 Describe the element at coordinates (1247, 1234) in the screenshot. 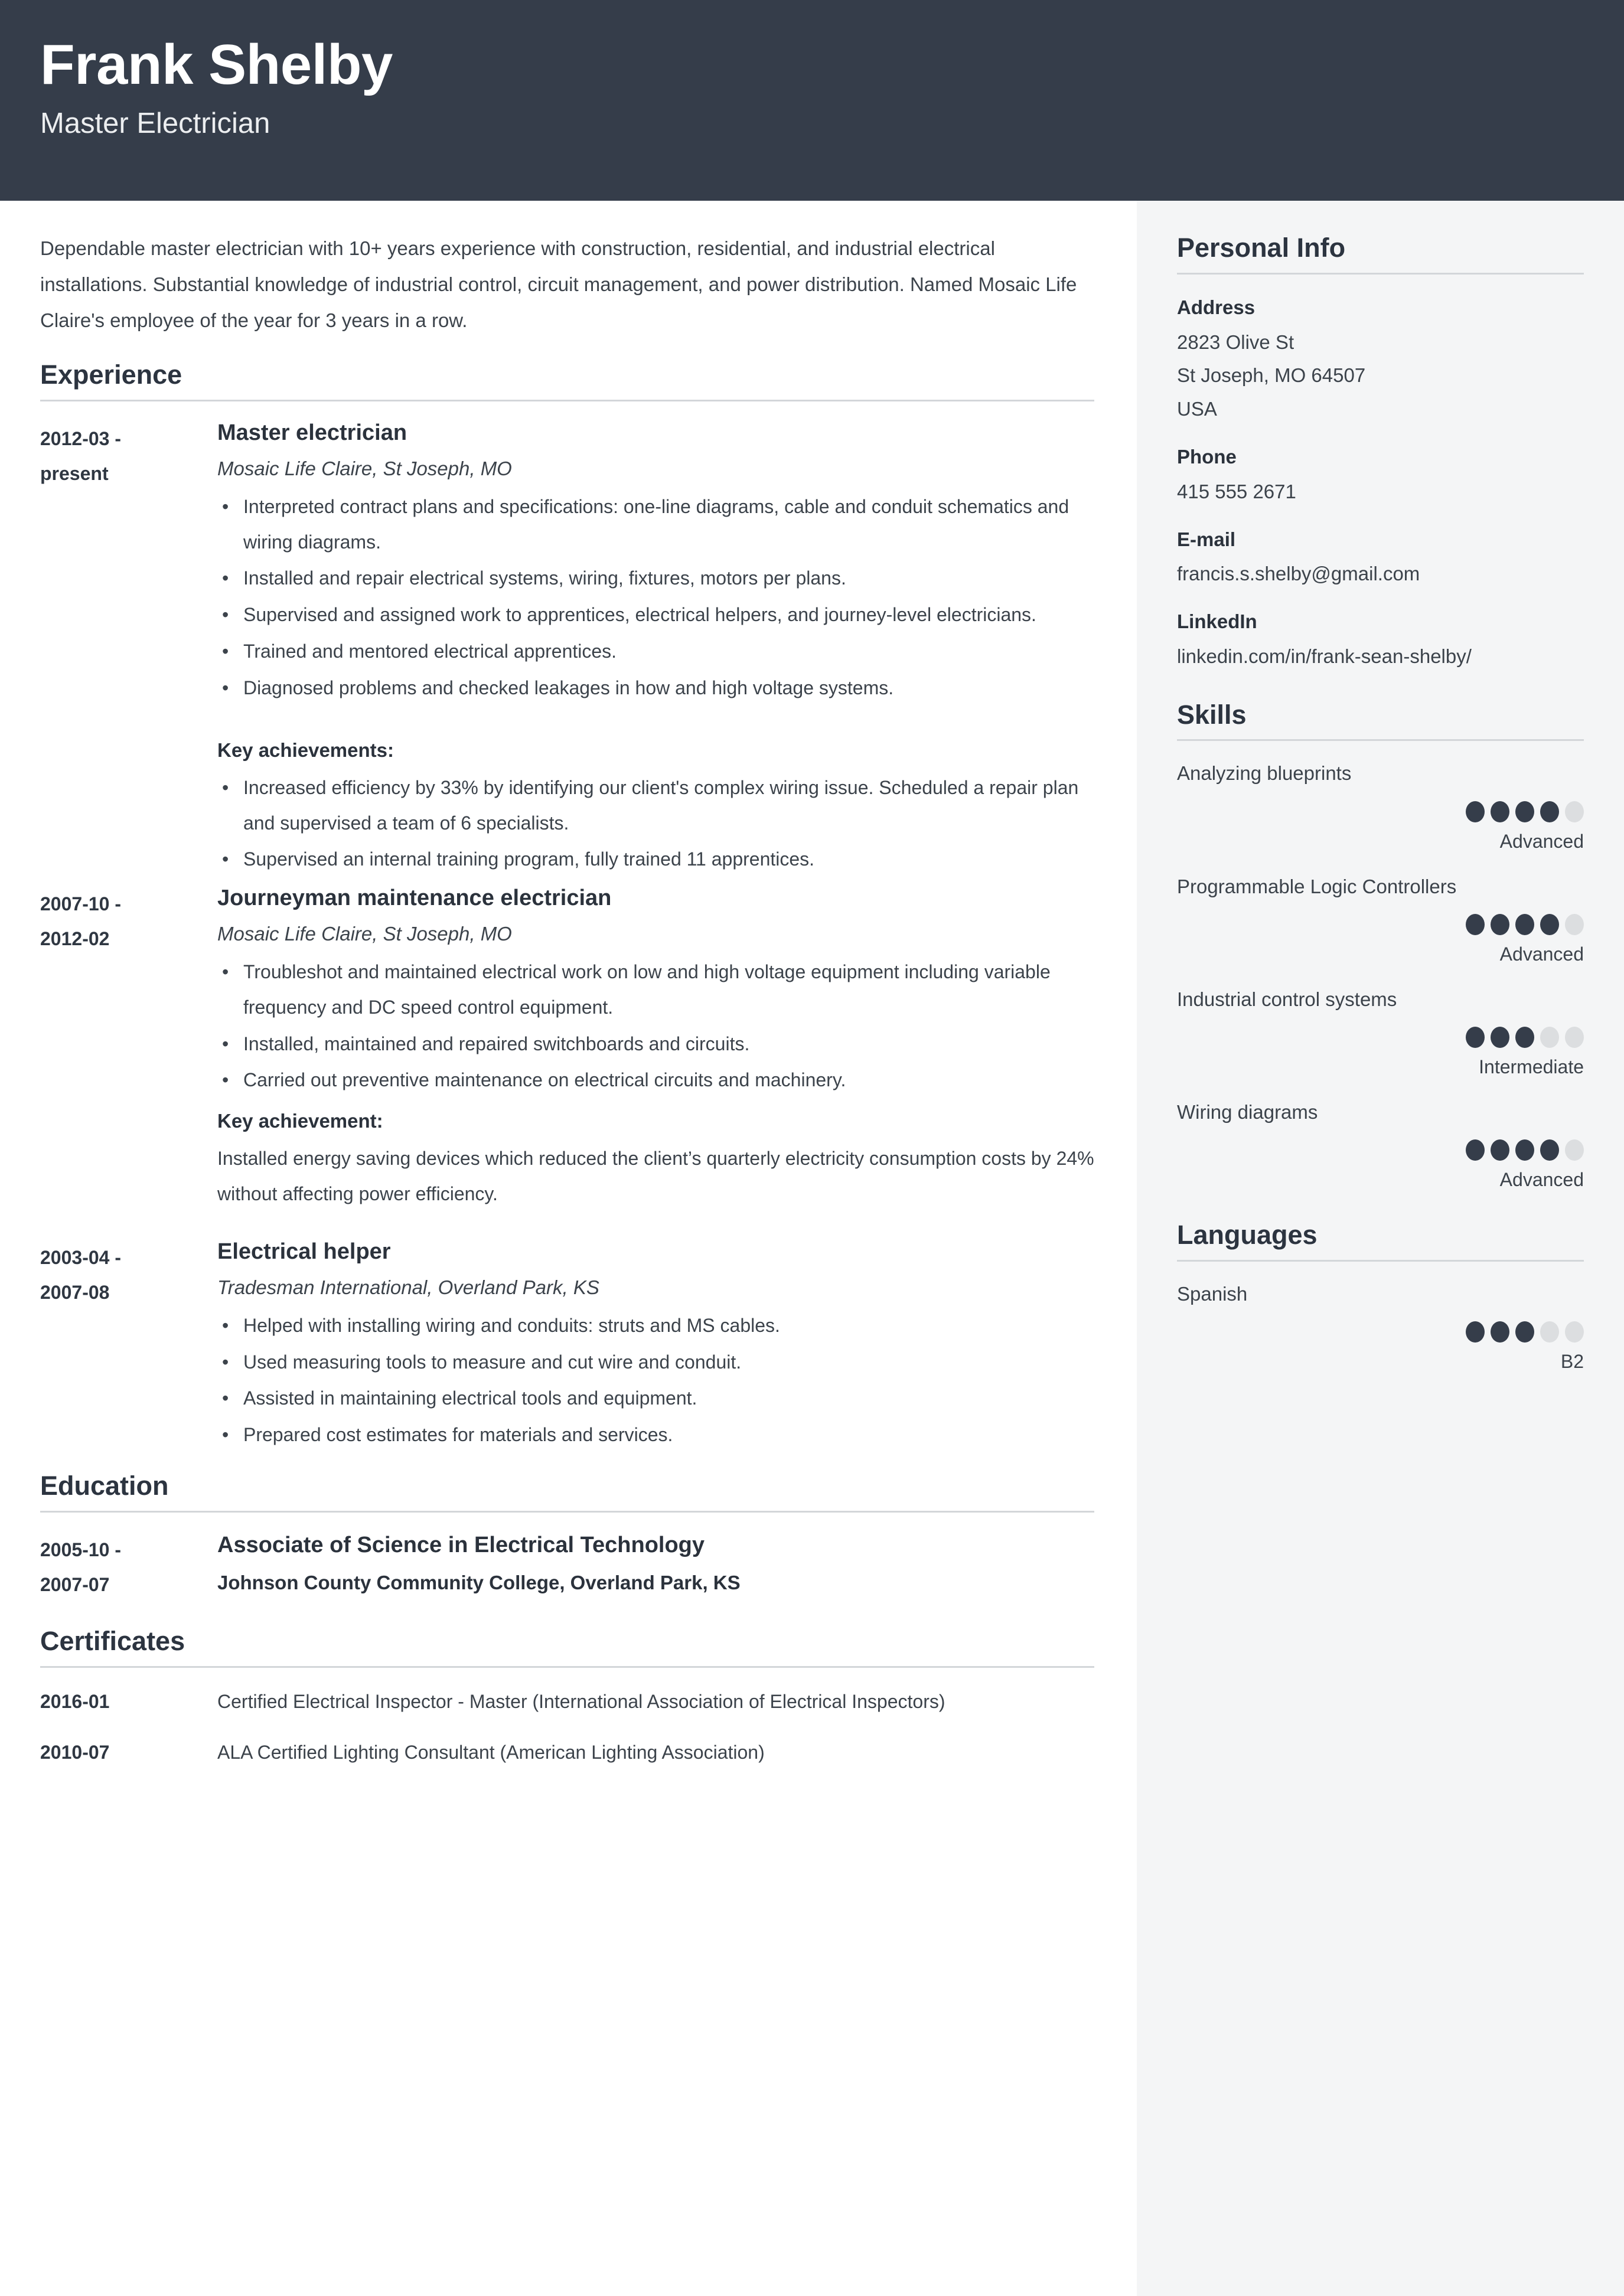

I see `languages-heading: Languages` at that location.